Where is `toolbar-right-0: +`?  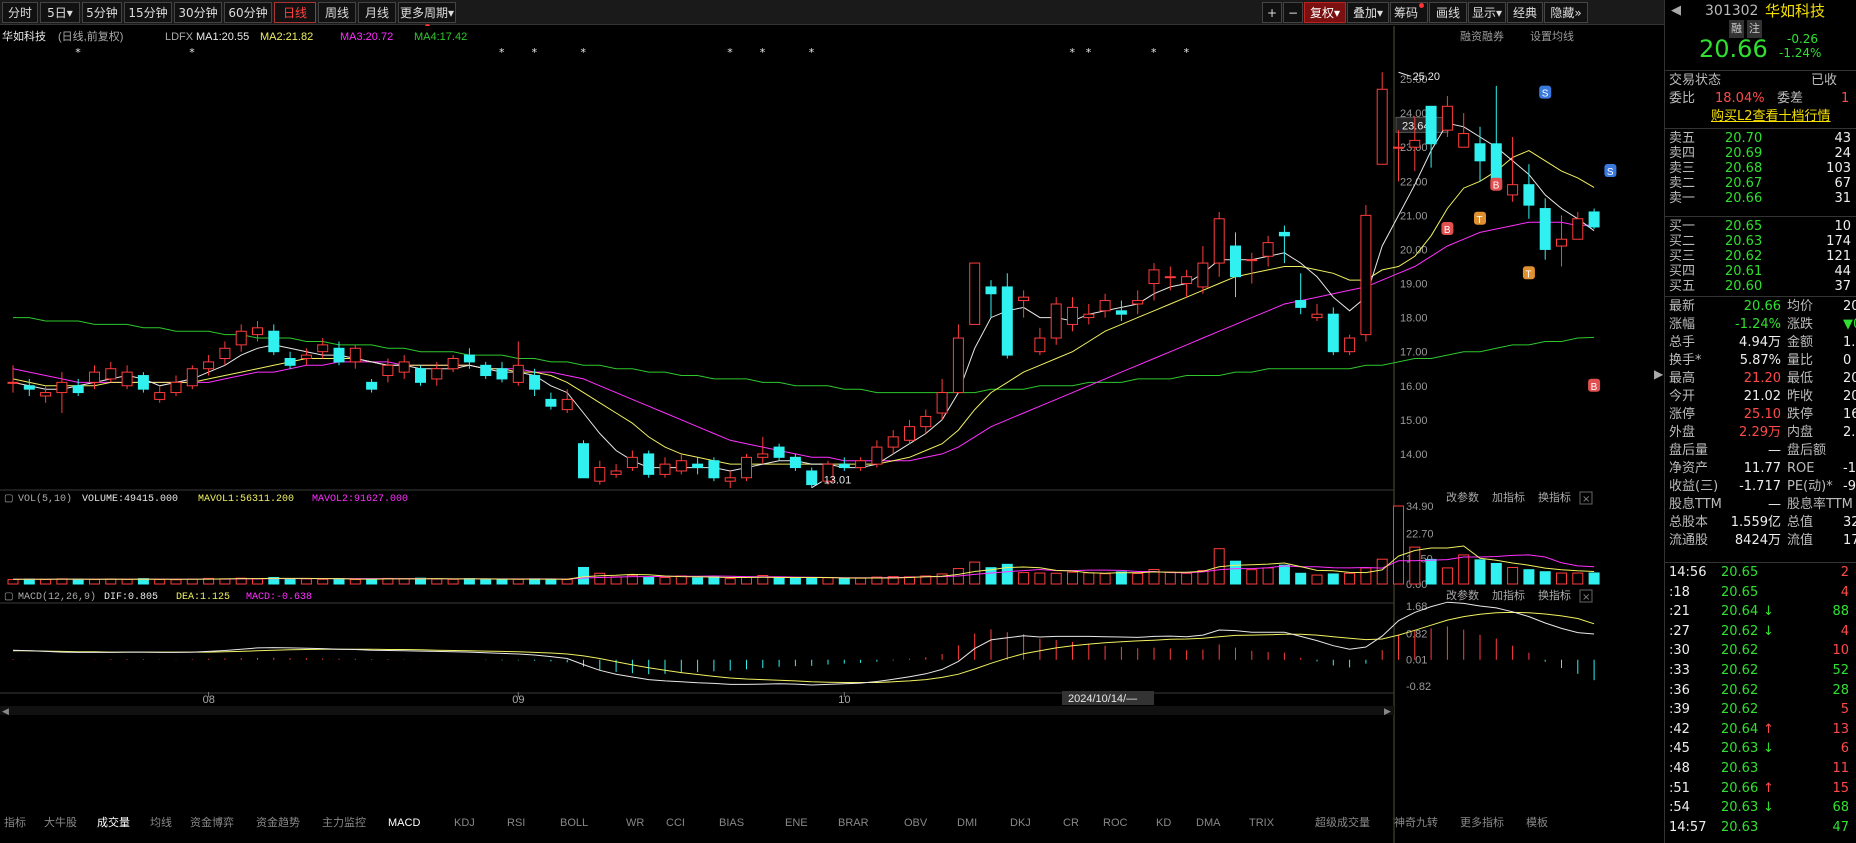 toolbar-right-0: + is located at coordinates (1272, 12).